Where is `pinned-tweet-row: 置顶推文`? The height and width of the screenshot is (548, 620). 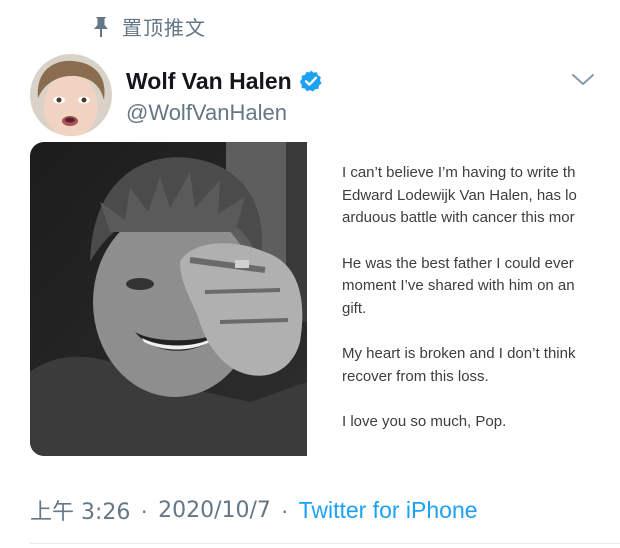
pinned-tweet-row: 置顶推文 is located at coordinates (149, 26).